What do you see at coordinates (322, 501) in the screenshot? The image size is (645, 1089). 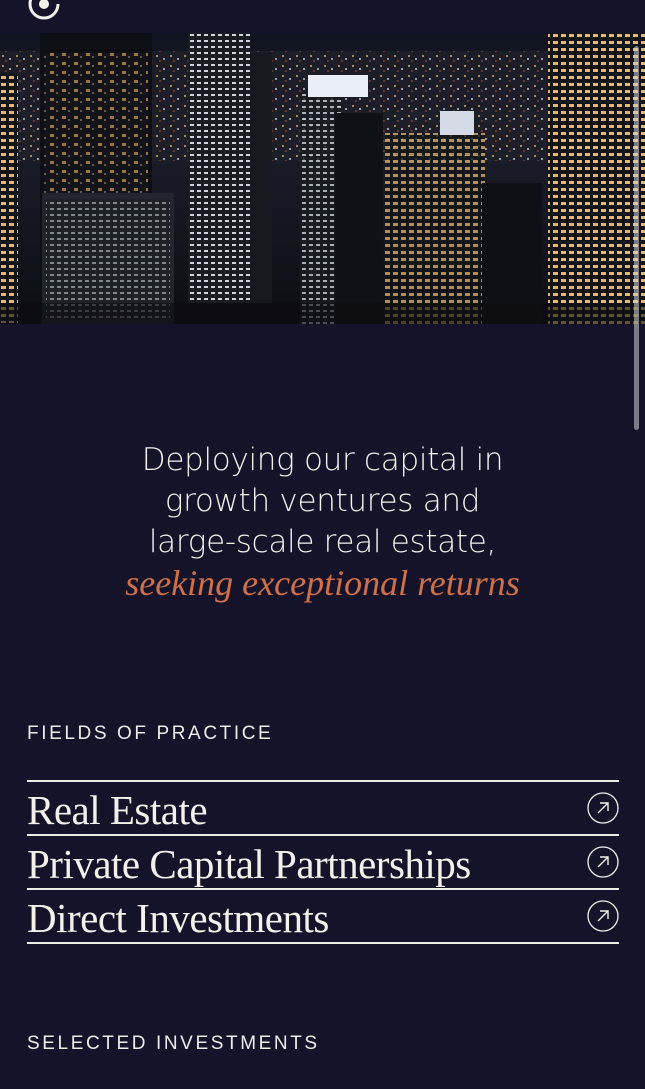 I see `tagline-line-2: growth ventures and` at bounding box center [322, 501].